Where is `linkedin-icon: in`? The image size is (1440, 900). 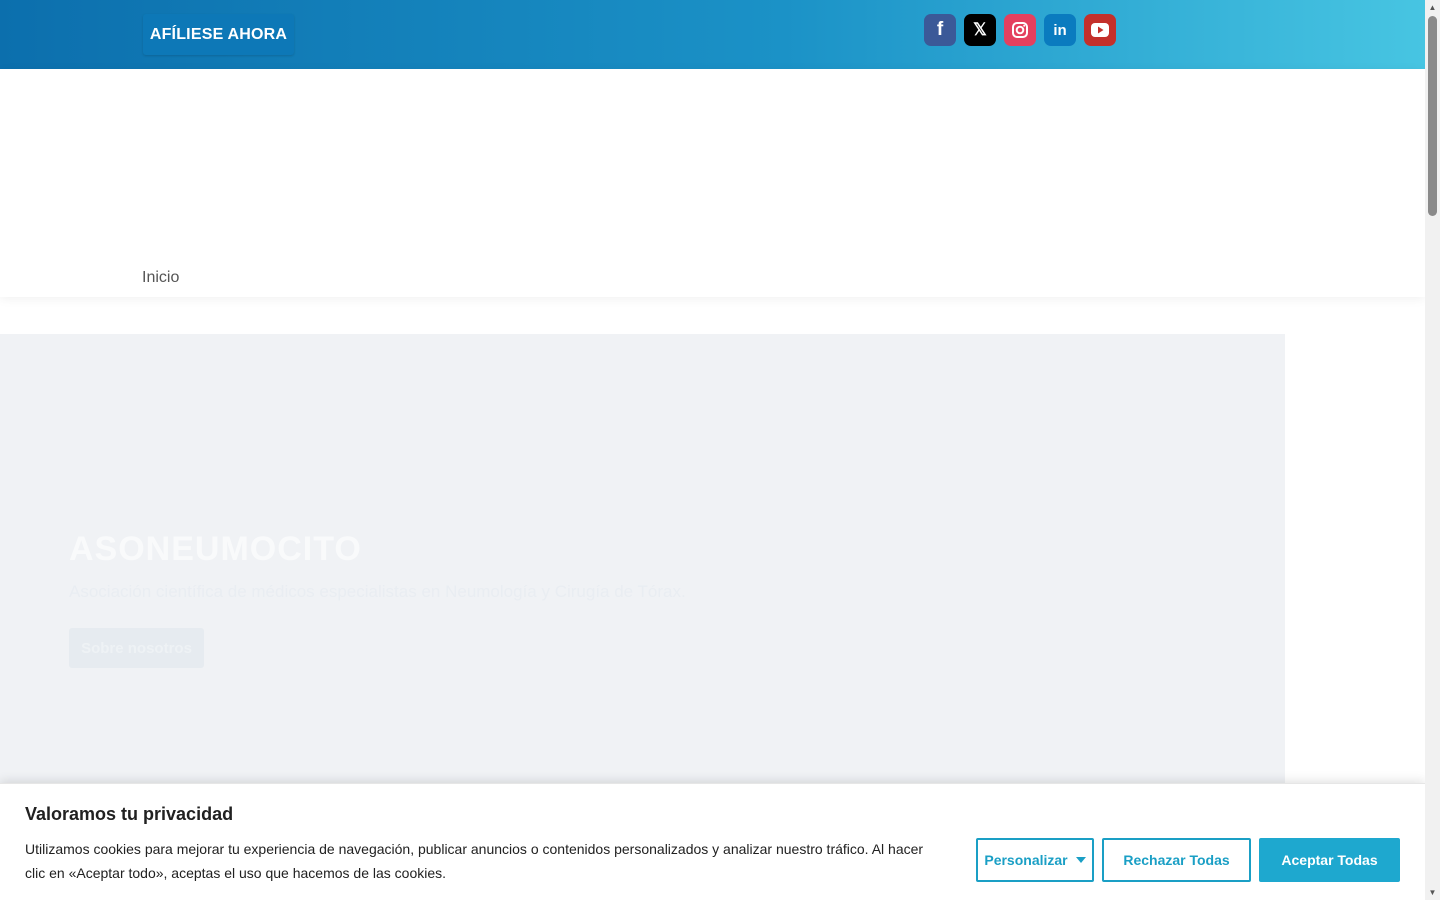 linkedin-icon: in is located at coordinates (1060, 30).